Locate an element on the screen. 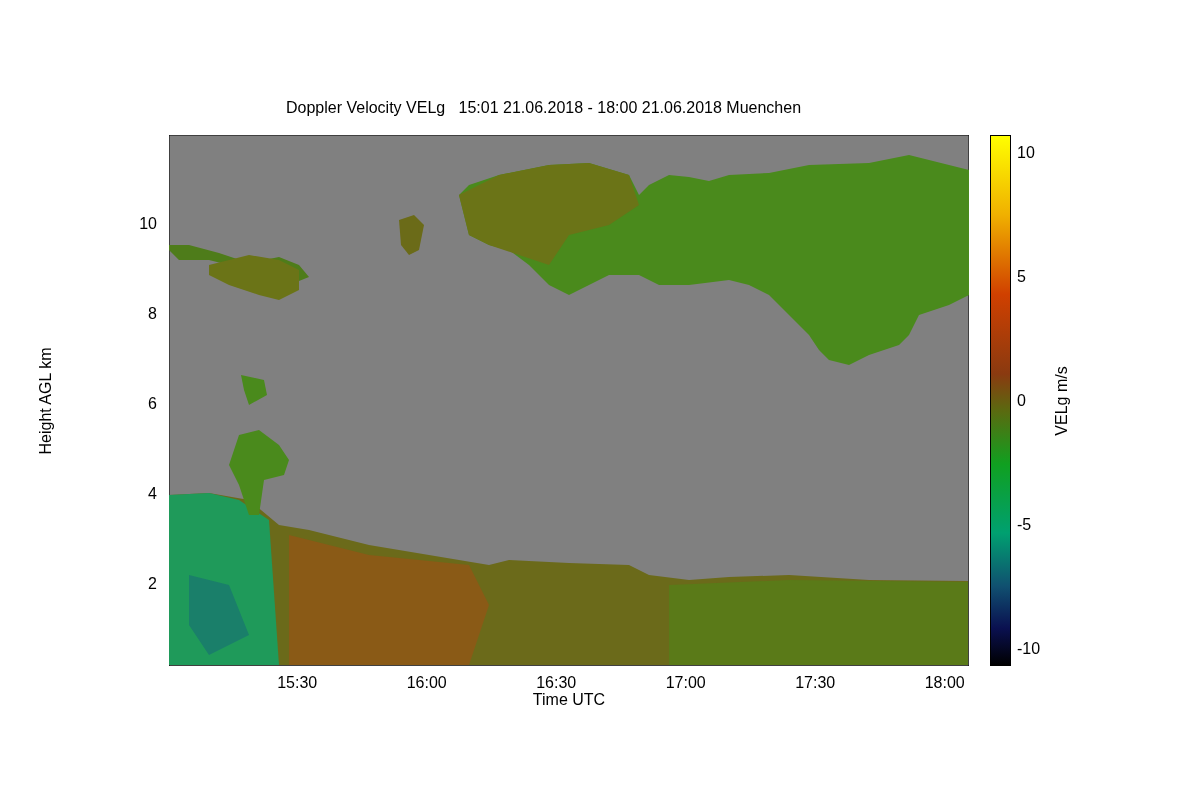  x-tick-label: 18:00 is located at coordinates (944, 683).